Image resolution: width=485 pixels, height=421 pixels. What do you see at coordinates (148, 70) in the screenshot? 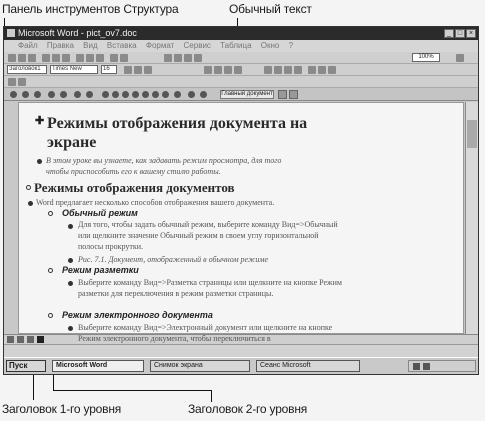
I see `underline-icon` at bounding box center [148, 70].